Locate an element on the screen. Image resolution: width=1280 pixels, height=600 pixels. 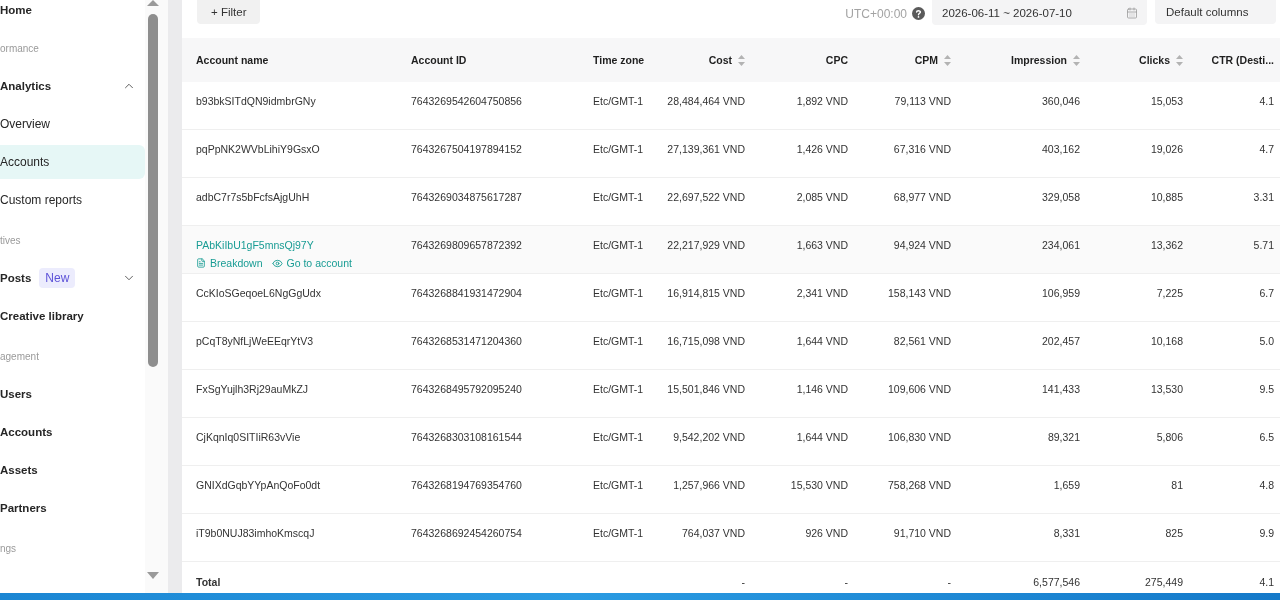
table-cell-text: 1,257,966 VND is located at coordinates (709, 485).